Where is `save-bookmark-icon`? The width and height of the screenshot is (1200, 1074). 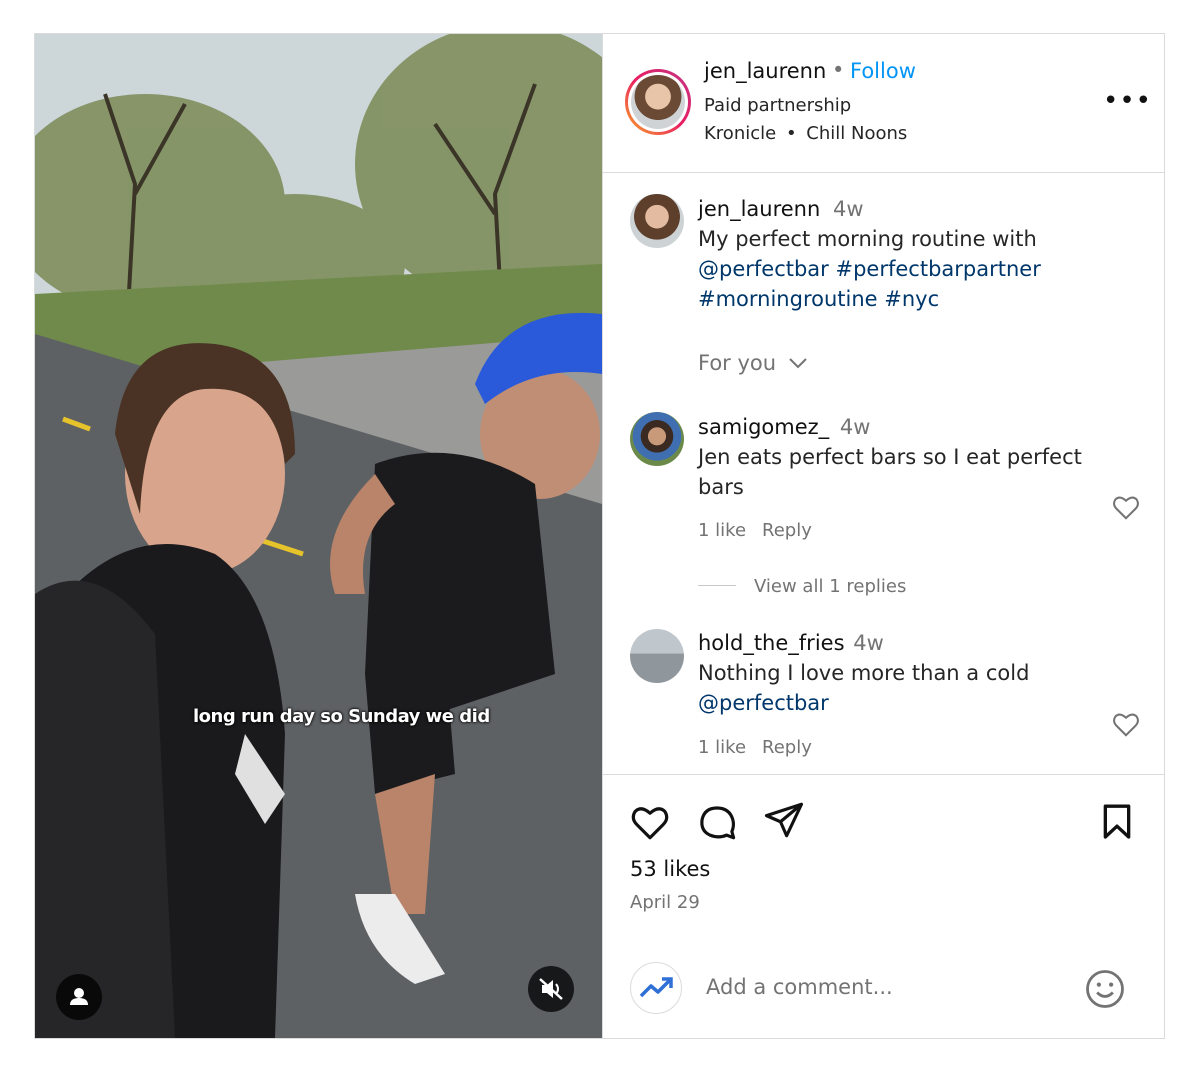
save-bookmark-icon is located at coordinates (1117, 822).